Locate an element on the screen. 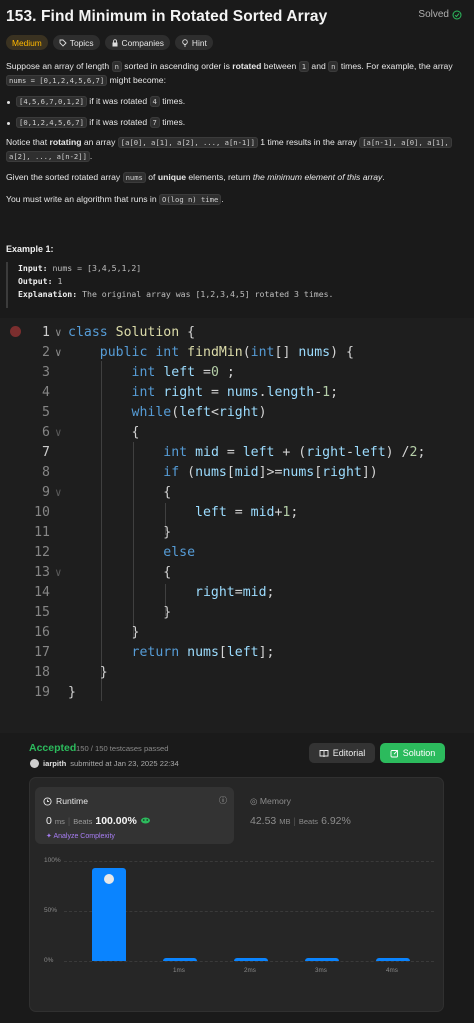  code-line: 2 ∨ public int findMin(int[] nums) { is located at coordinates (237, 352).